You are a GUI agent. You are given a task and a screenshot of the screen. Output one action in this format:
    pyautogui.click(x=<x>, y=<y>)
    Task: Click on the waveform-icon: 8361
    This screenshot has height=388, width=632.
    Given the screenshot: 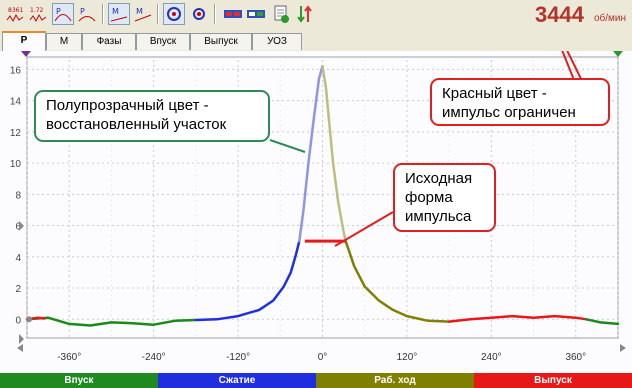 What is the action you would take?
    pyautogui.click(x=15, y=14)
    